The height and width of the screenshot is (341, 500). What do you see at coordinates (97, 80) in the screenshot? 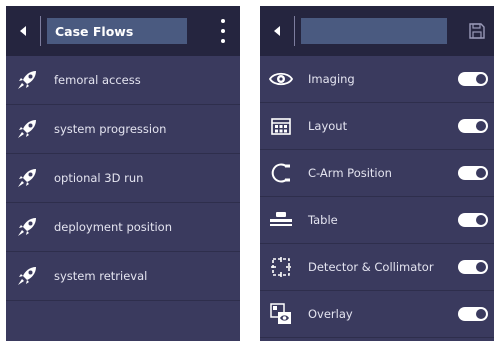
I see `case-flow-label: femoral access` at bounding box center [97, 80].